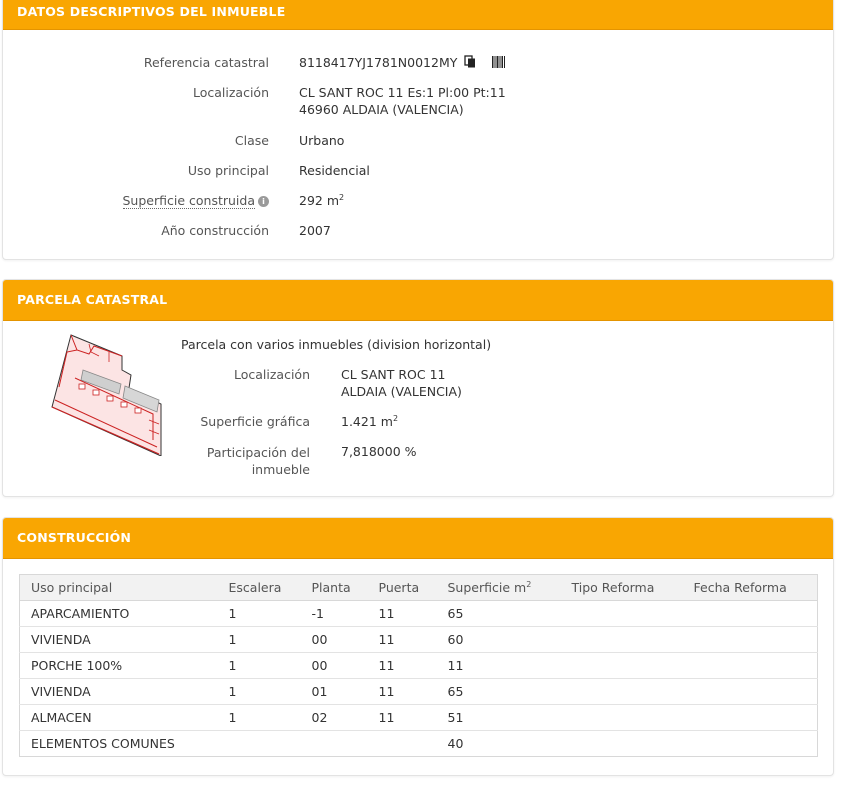 The height and width of the screenshot is (791, 856). Describe the element at coordinates (418, 15) in the screenshot. I see `datos-header: DATOS DESCRIPTIVOS DEL INMUEBLE` at that location.